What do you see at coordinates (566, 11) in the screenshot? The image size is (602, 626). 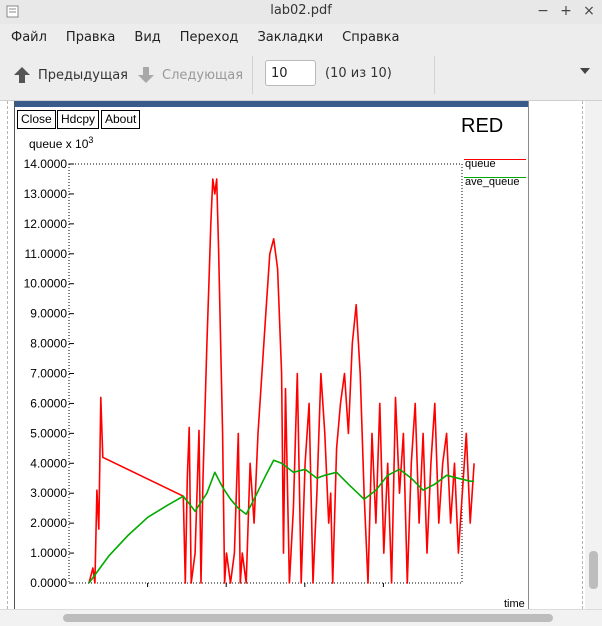 I see `maximize-button: +` at bounding box center [566, 11].